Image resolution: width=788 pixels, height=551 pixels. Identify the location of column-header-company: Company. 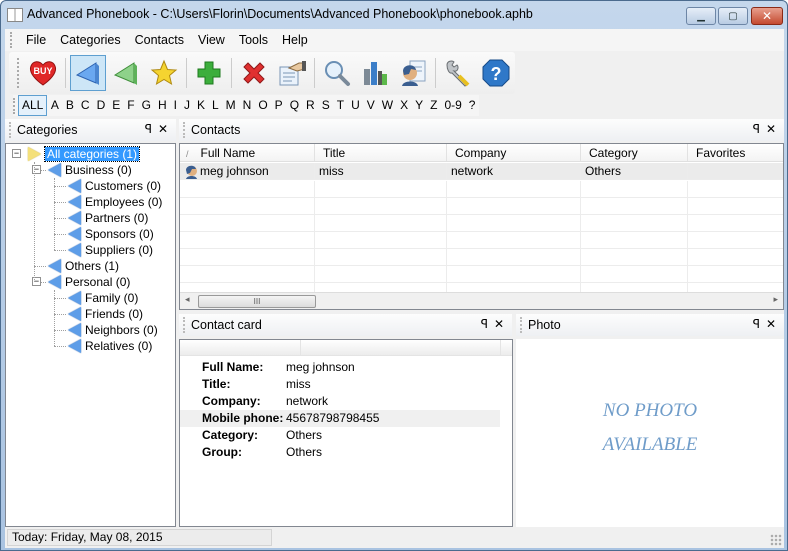
(514, 152).